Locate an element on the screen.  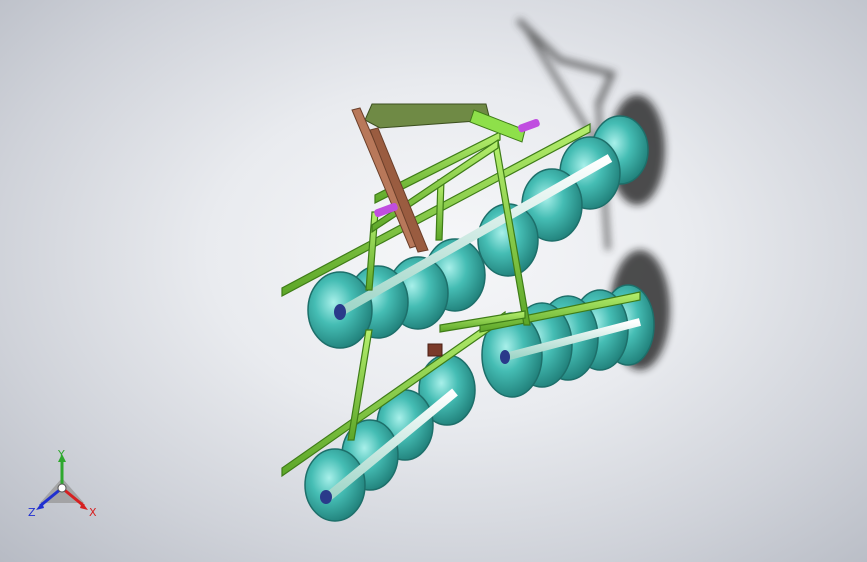
y-axis-label: Y is located at coordinates (61, 454).